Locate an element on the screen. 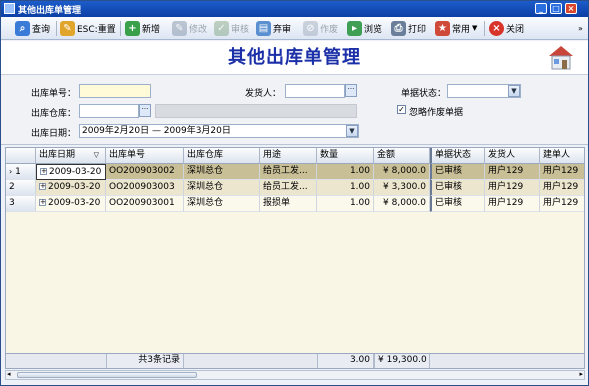 The image size is (589, 386). house-icon is located at coordinates (561, 58).